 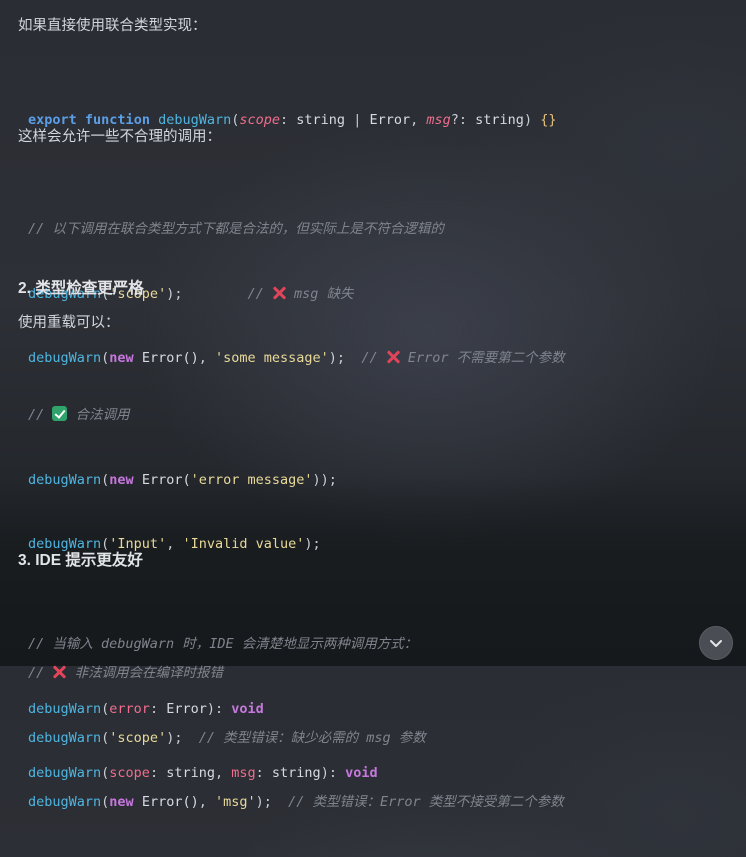 What do you see at coordinates (243, 544) in the screenshot?
I see `string-arg: 'Invalid value'` at bounding box center [243, 544].